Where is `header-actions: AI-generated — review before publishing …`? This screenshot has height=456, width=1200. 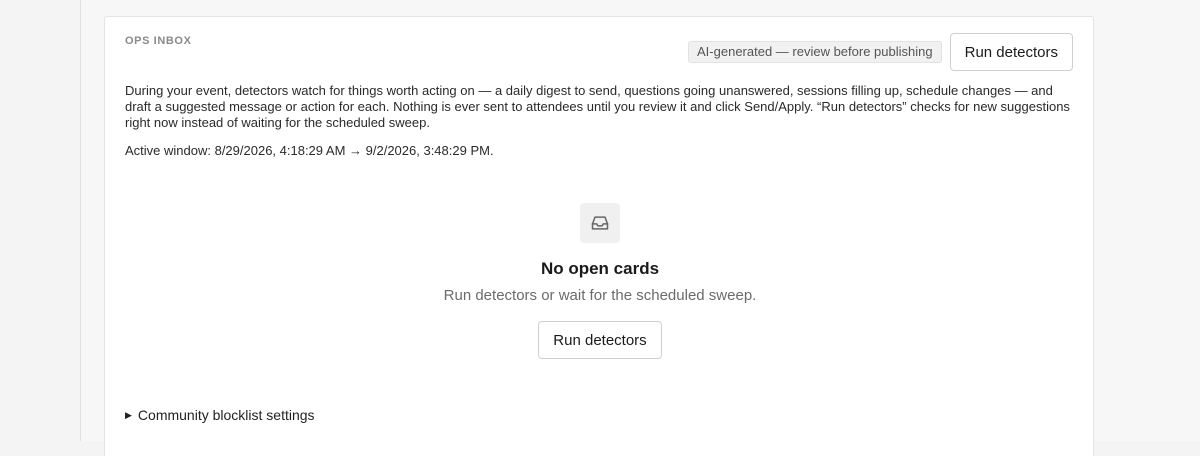
header-actions: AI-generated — review before publishing … is located at coordinates (880, 52).